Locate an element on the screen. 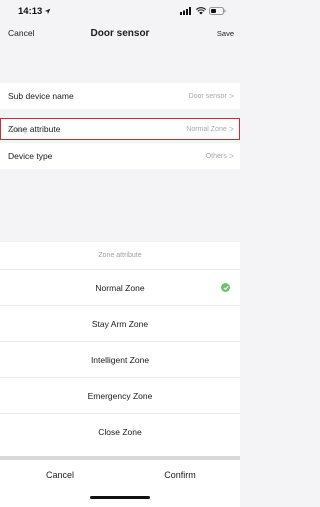 The width and height of the screenshot is (320, 507). sub-device-name-label: Sub device name is located at coordinates (41, 96).